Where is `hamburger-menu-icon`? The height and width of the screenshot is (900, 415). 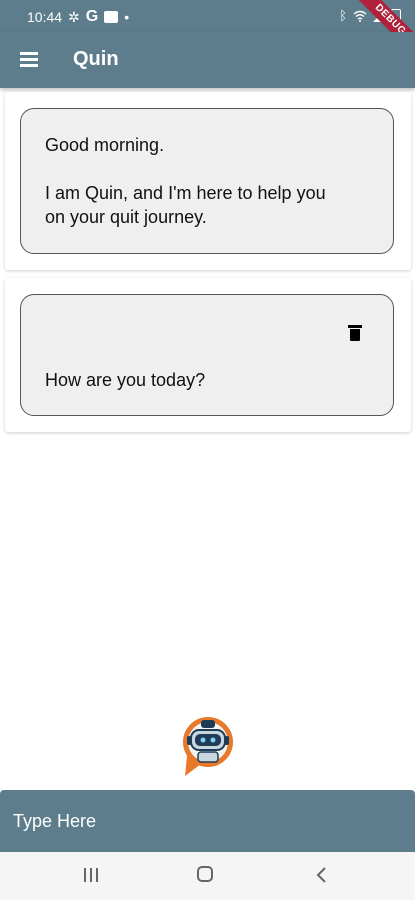 hamburger-menu-icon is located at coordinates (29, 59).